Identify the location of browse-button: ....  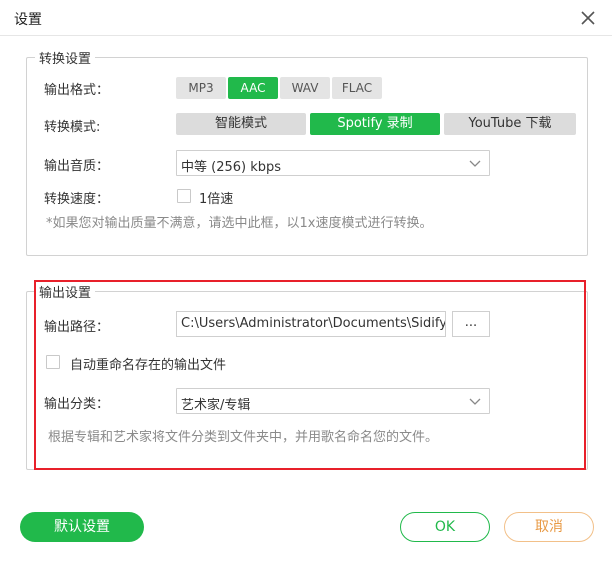
(471, 324).